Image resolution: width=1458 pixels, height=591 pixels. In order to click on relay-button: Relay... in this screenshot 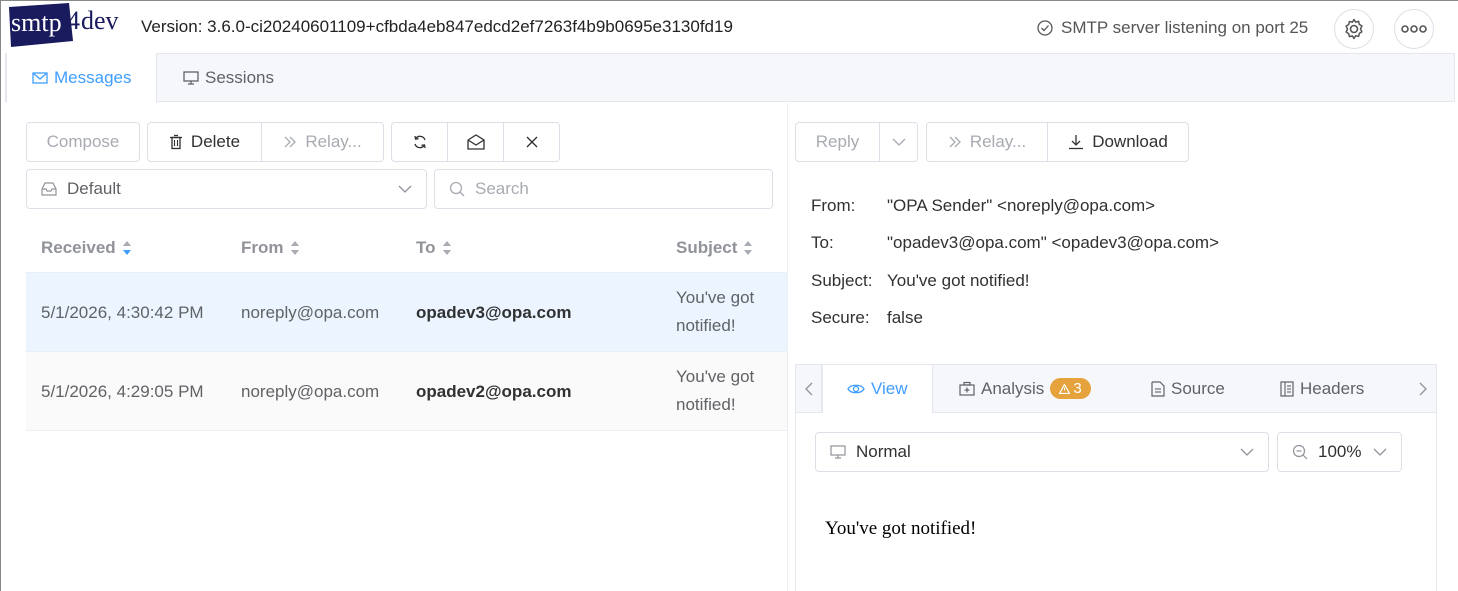, I will do `click(322, 142)`.